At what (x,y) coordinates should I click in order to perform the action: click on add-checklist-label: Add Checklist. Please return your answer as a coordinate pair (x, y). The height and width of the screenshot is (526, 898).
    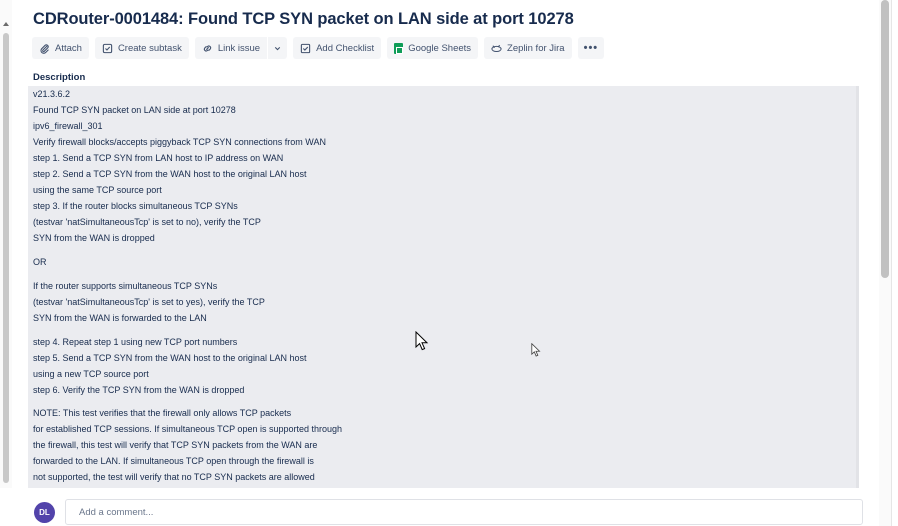
    Looking at the image, I should click on (345, 48).